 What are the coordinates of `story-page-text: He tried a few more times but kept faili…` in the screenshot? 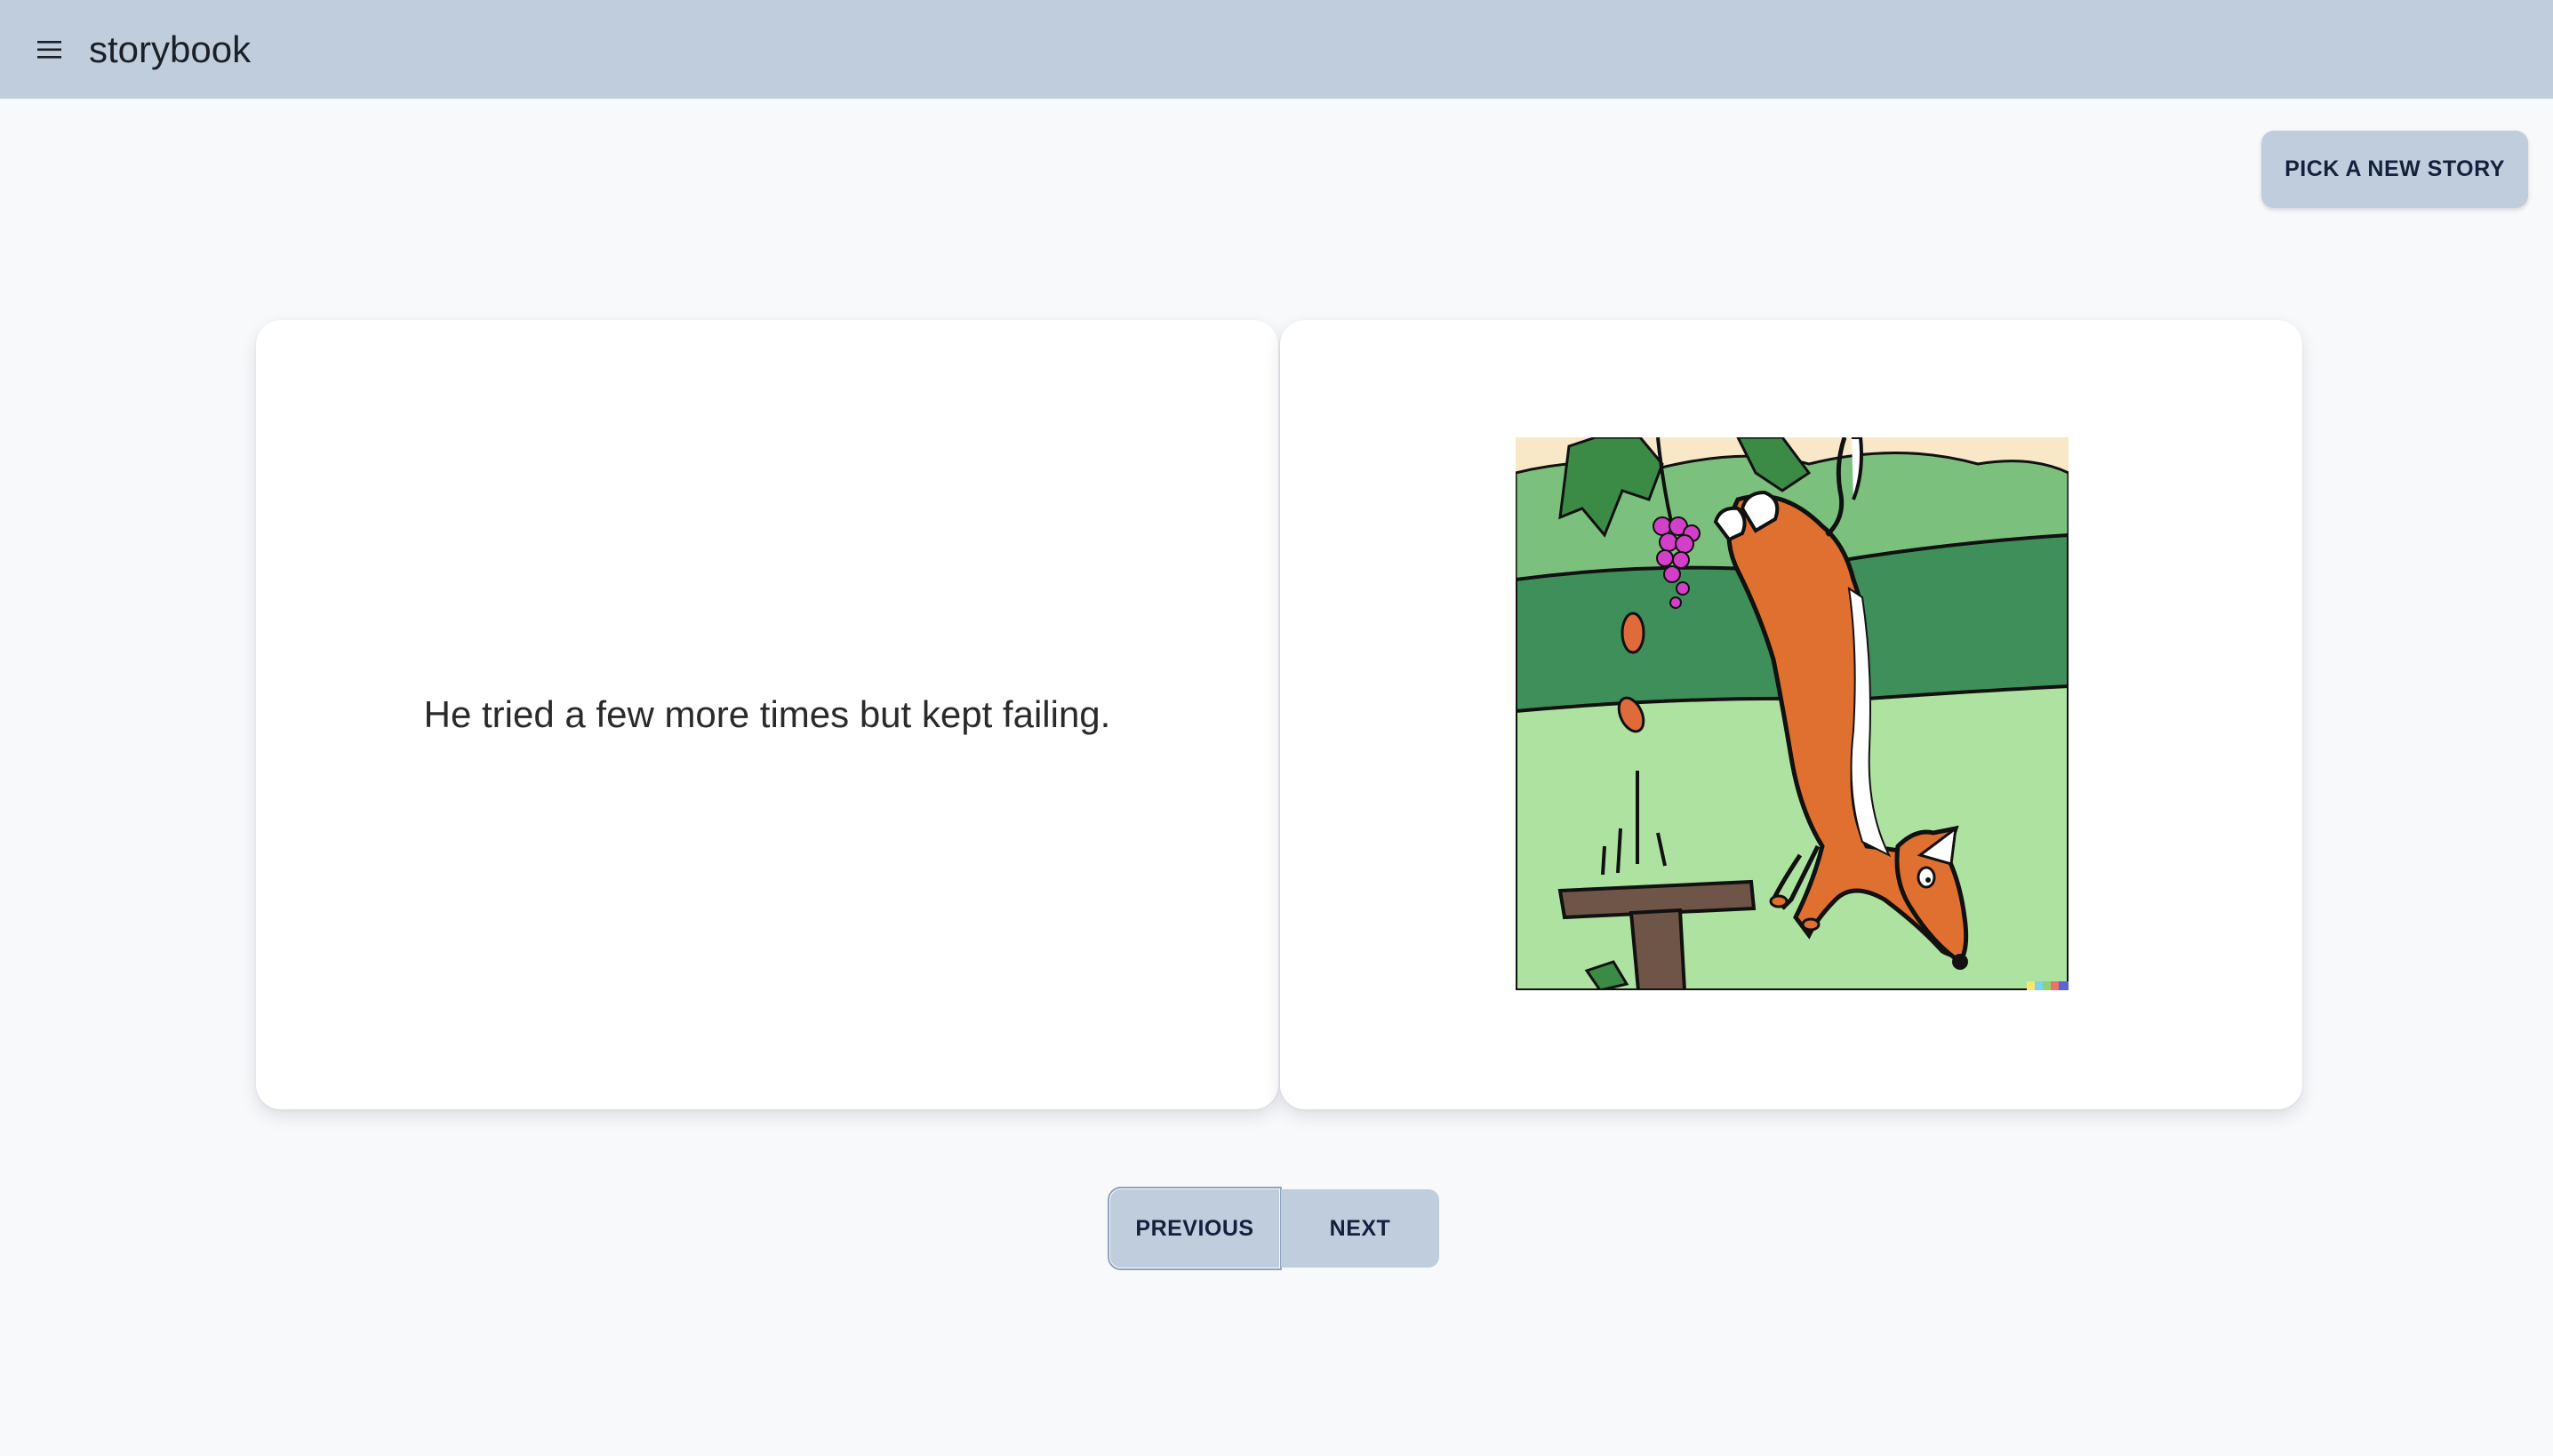 It's located at (767, 714).